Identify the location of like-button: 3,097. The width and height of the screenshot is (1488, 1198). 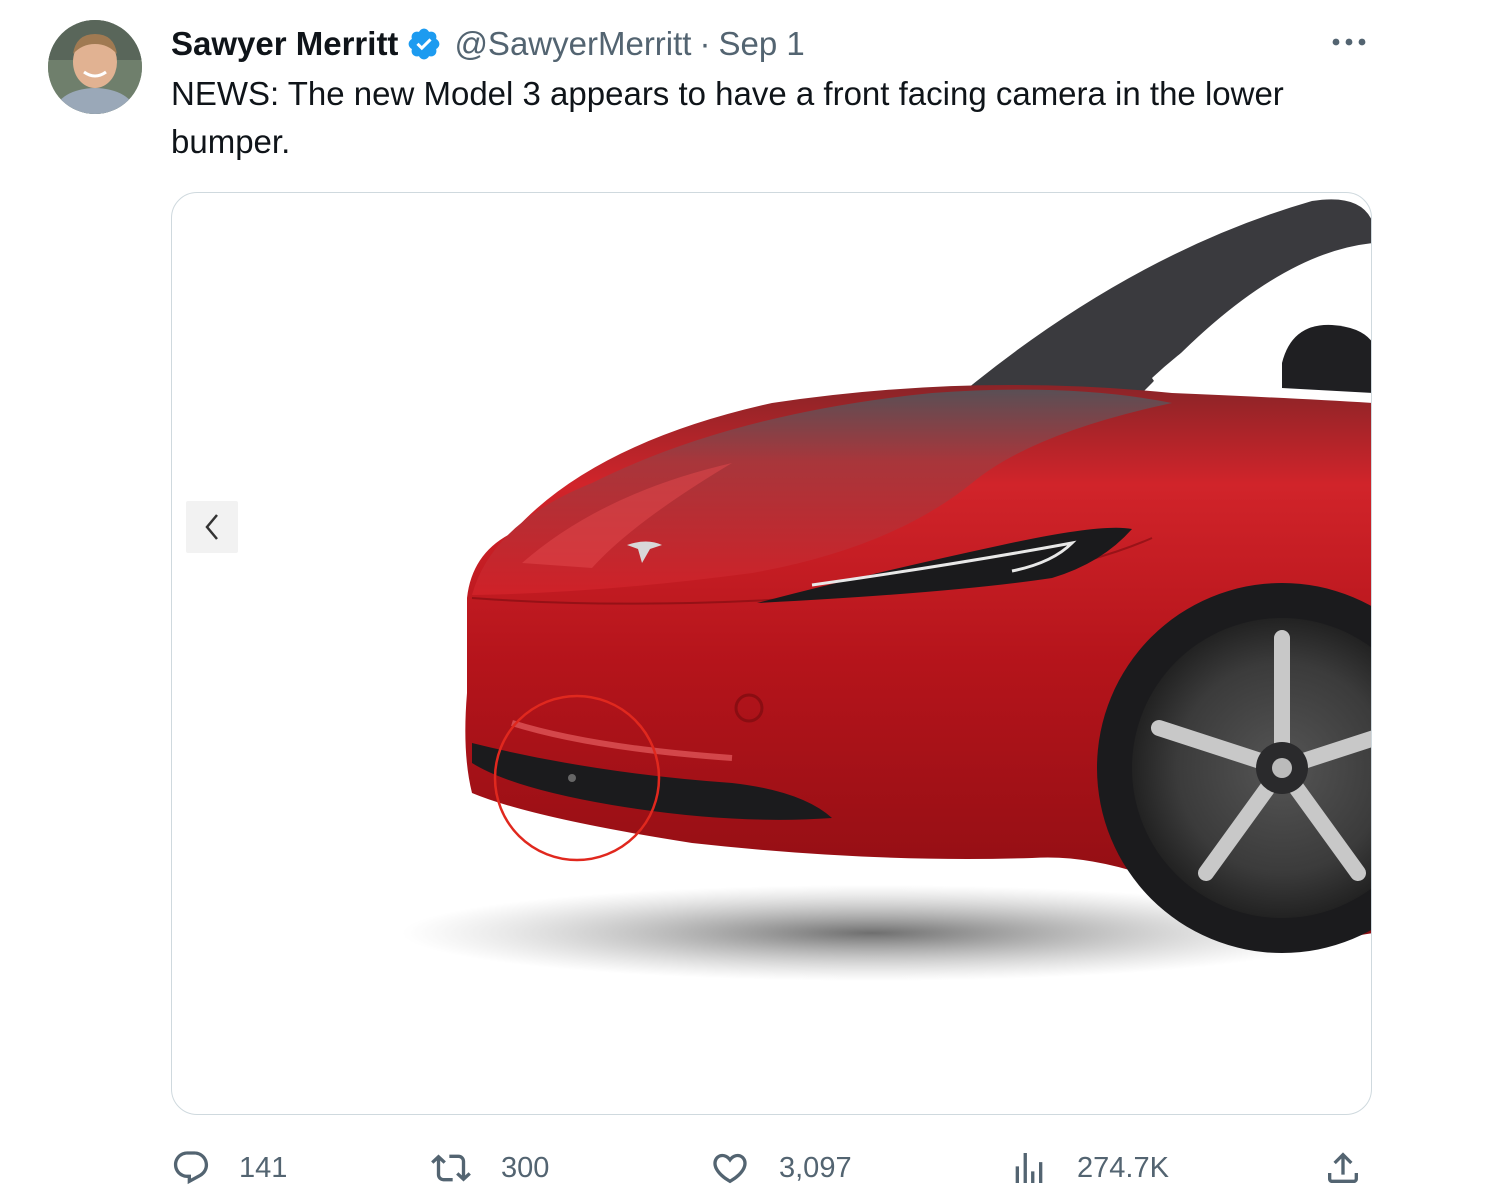
(780, 1168).